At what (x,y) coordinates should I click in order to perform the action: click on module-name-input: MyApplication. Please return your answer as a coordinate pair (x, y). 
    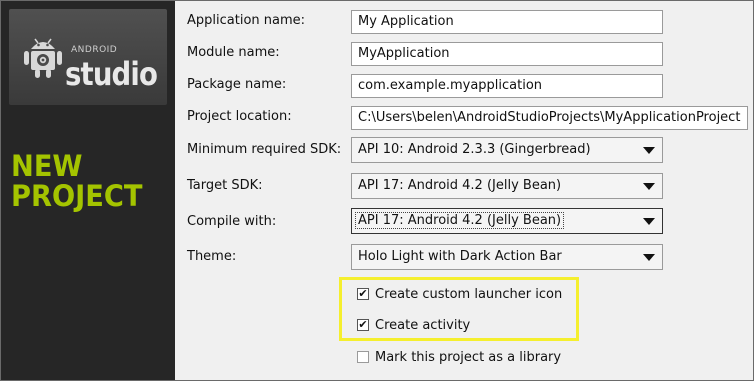
    Looking at the image, I should click on (507, 54).